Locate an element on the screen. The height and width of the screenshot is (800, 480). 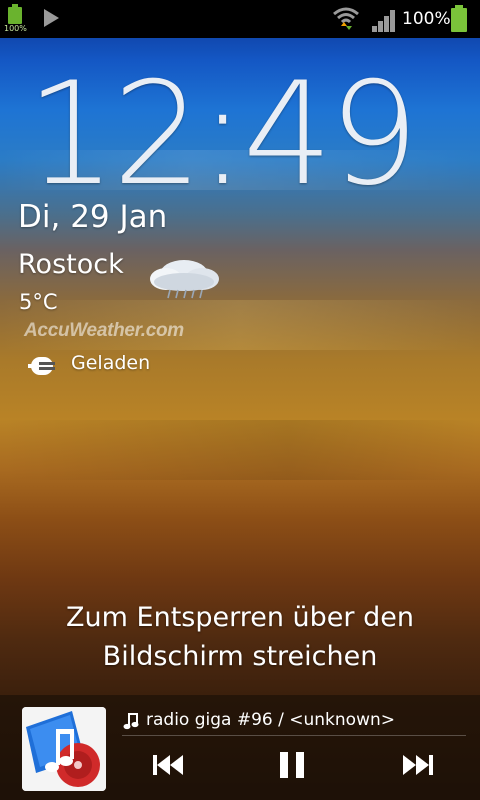
weather-temperature: 5°C is located at coordinates (38, 302).